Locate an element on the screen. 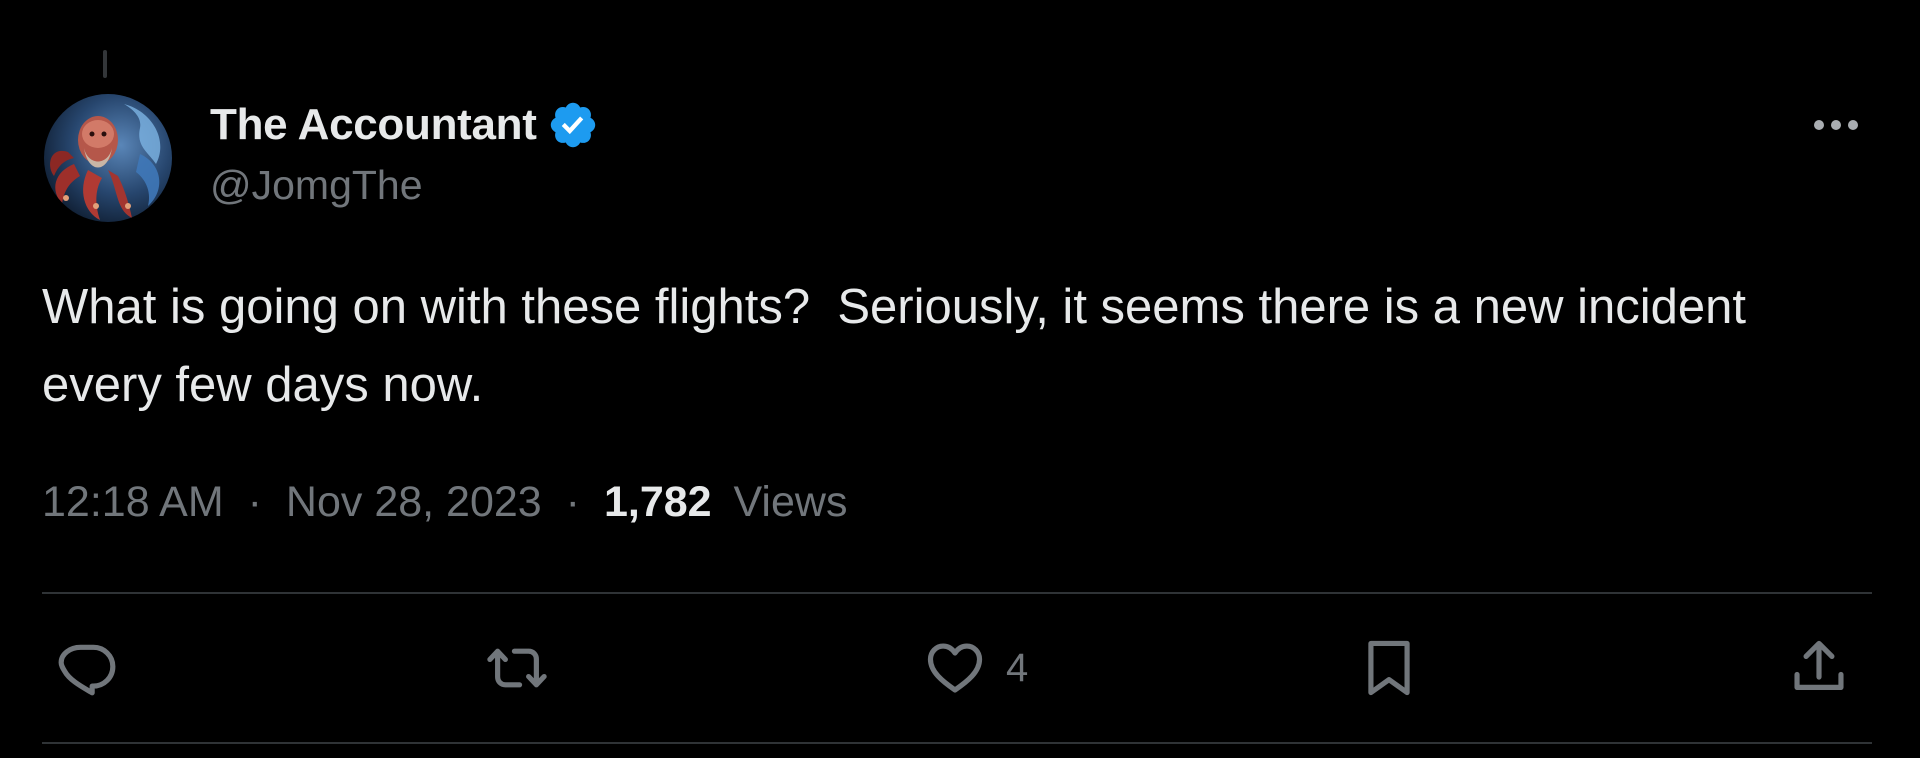 The image size is (1920, 758). divider-bottom is located at coordinates (957, 743).